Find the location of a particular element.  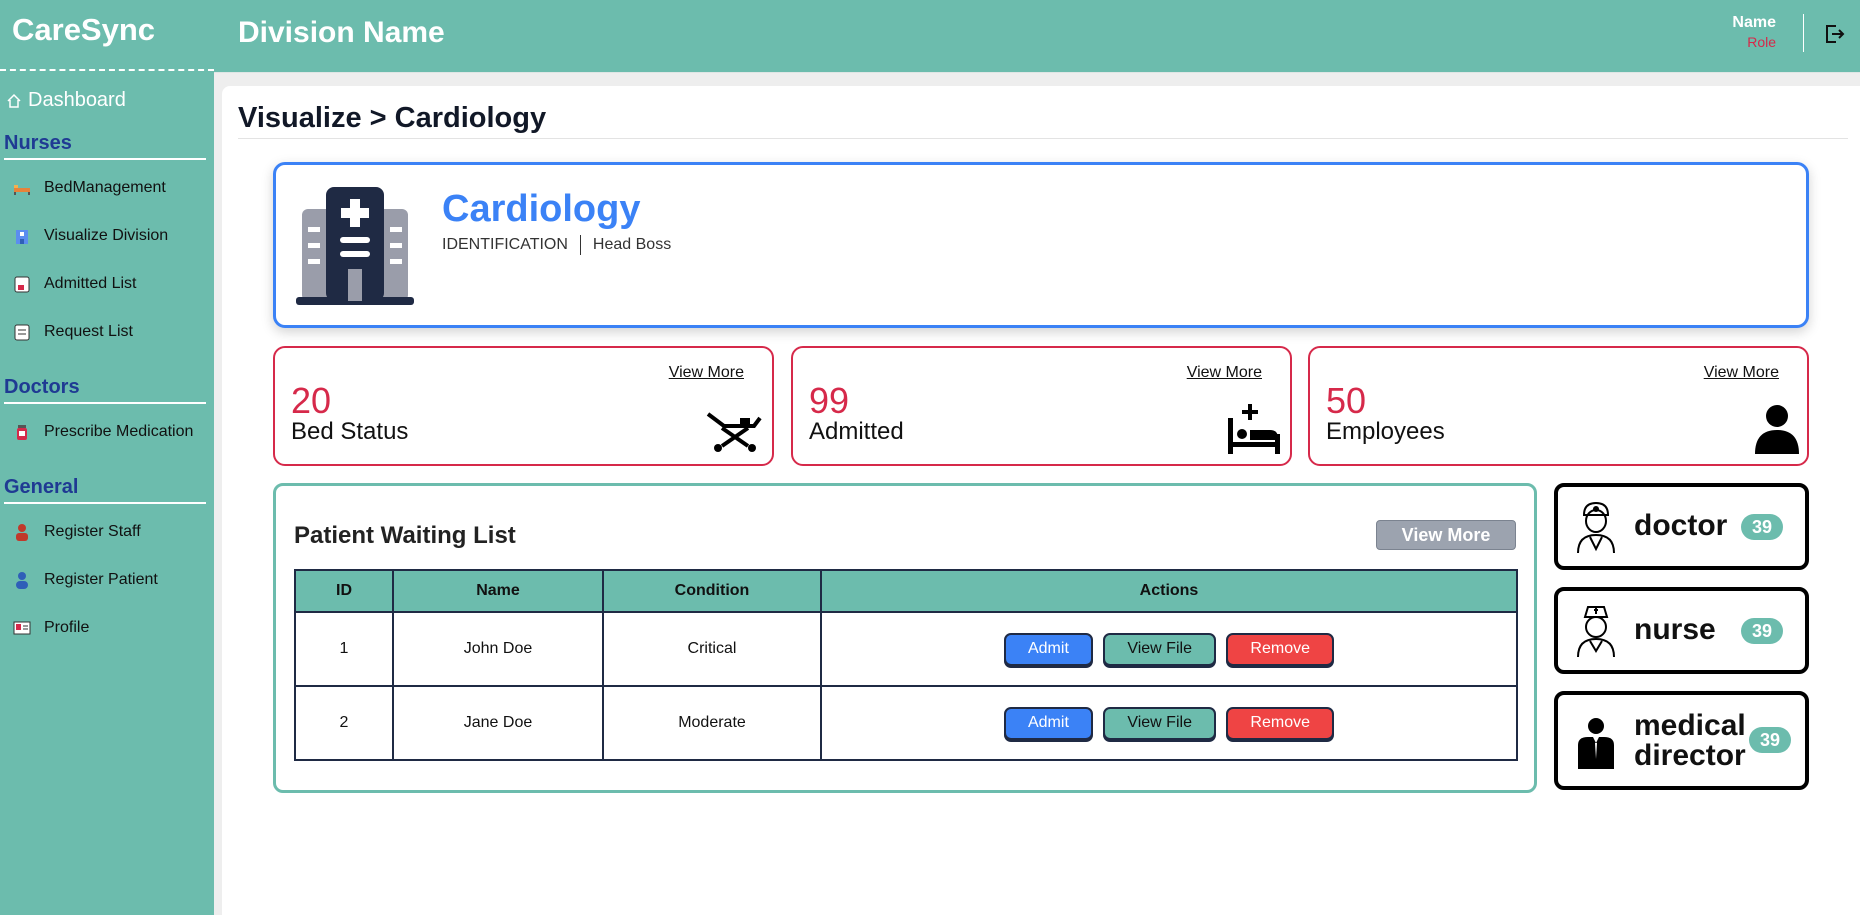

division-title: Cardiology is located at coordinates (541, 209).